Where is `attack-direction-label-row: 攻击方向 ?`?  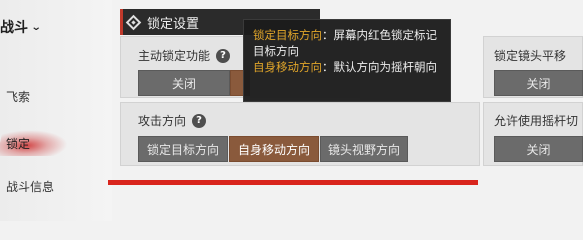
attack-direction-label-row: 攻击方向 ? is located at coordinates (172, 120).